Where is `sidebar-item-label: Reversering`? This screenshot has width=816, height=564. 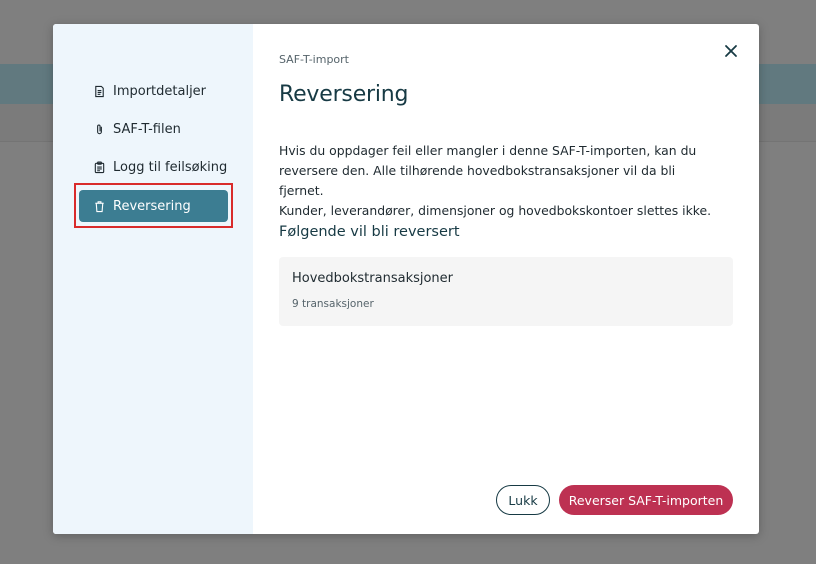 sidebar-item-label: Reversering is located at coordinates (152, 206).